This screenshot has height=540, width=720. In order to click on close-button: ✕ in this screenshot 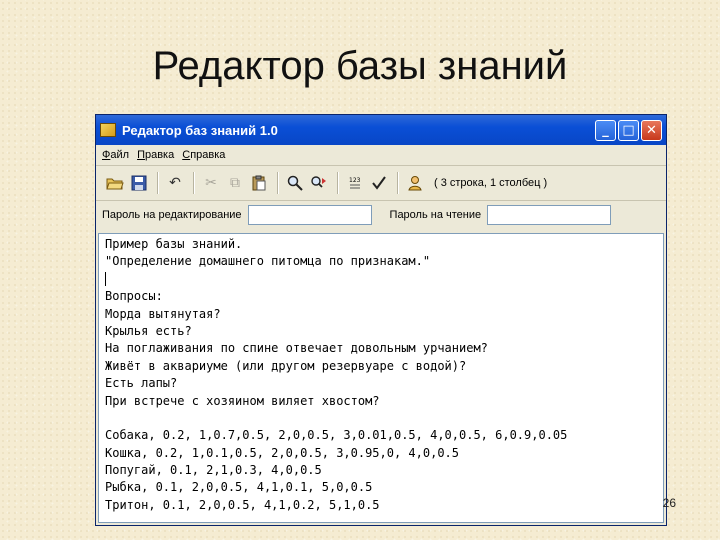, I will do `click(651, 130)`.